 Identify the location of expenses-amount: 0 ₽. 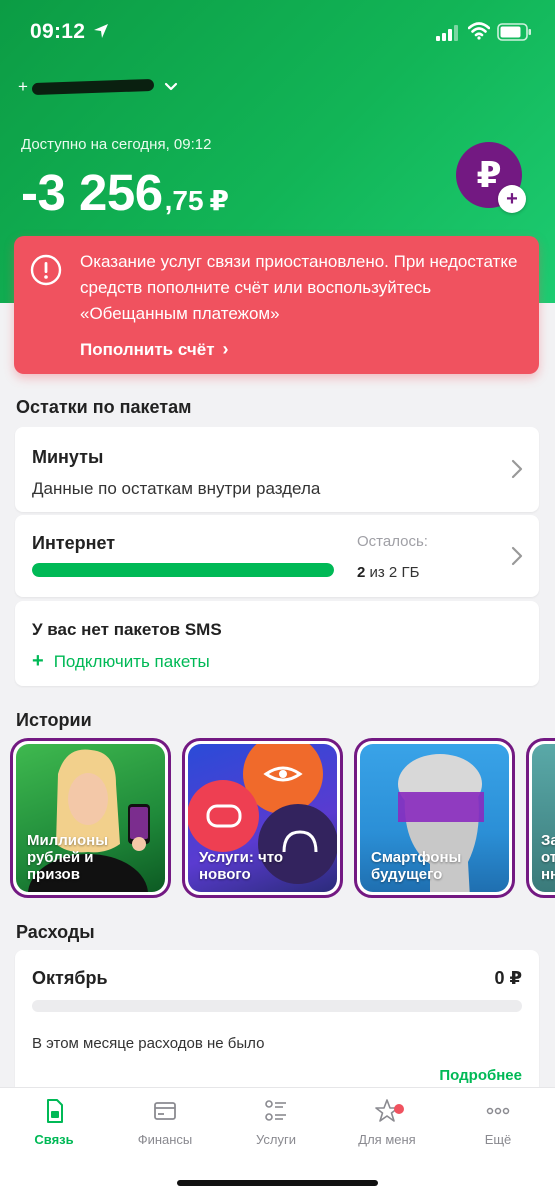
(508, 978).